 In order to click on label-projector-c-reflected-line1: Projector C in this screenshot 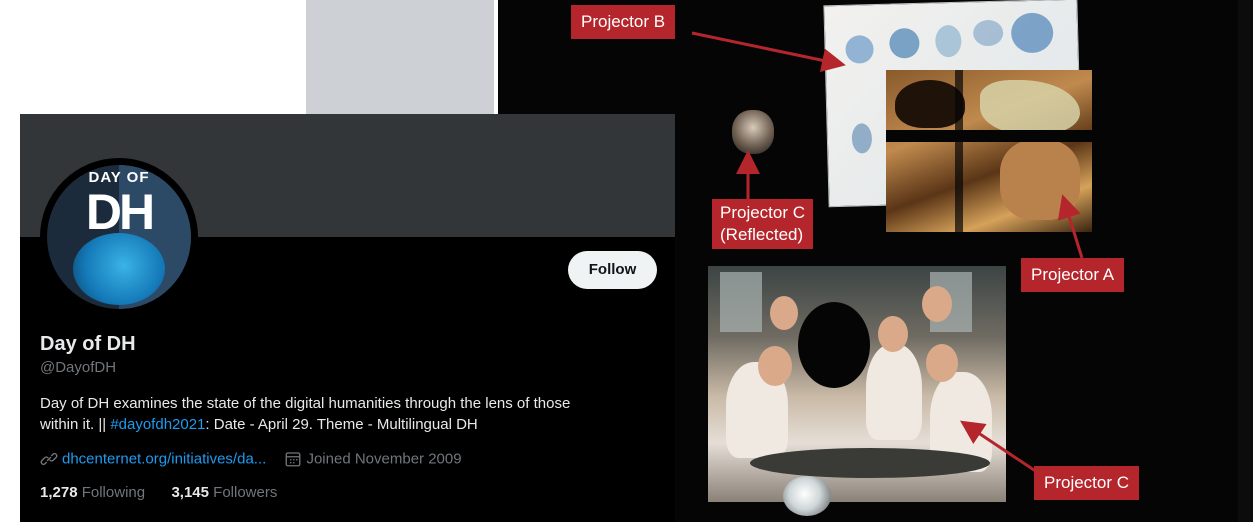, I will do `click(763, 212)`.